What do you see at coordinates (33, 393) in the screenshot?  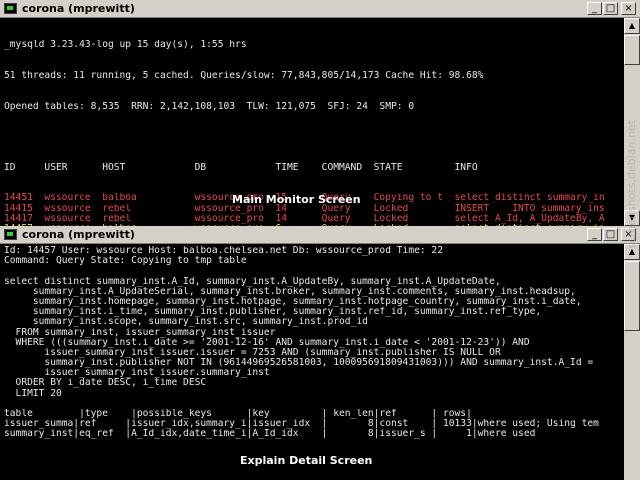 I see `explain-line: LIMIT 20` at bounding box center [33, 393].